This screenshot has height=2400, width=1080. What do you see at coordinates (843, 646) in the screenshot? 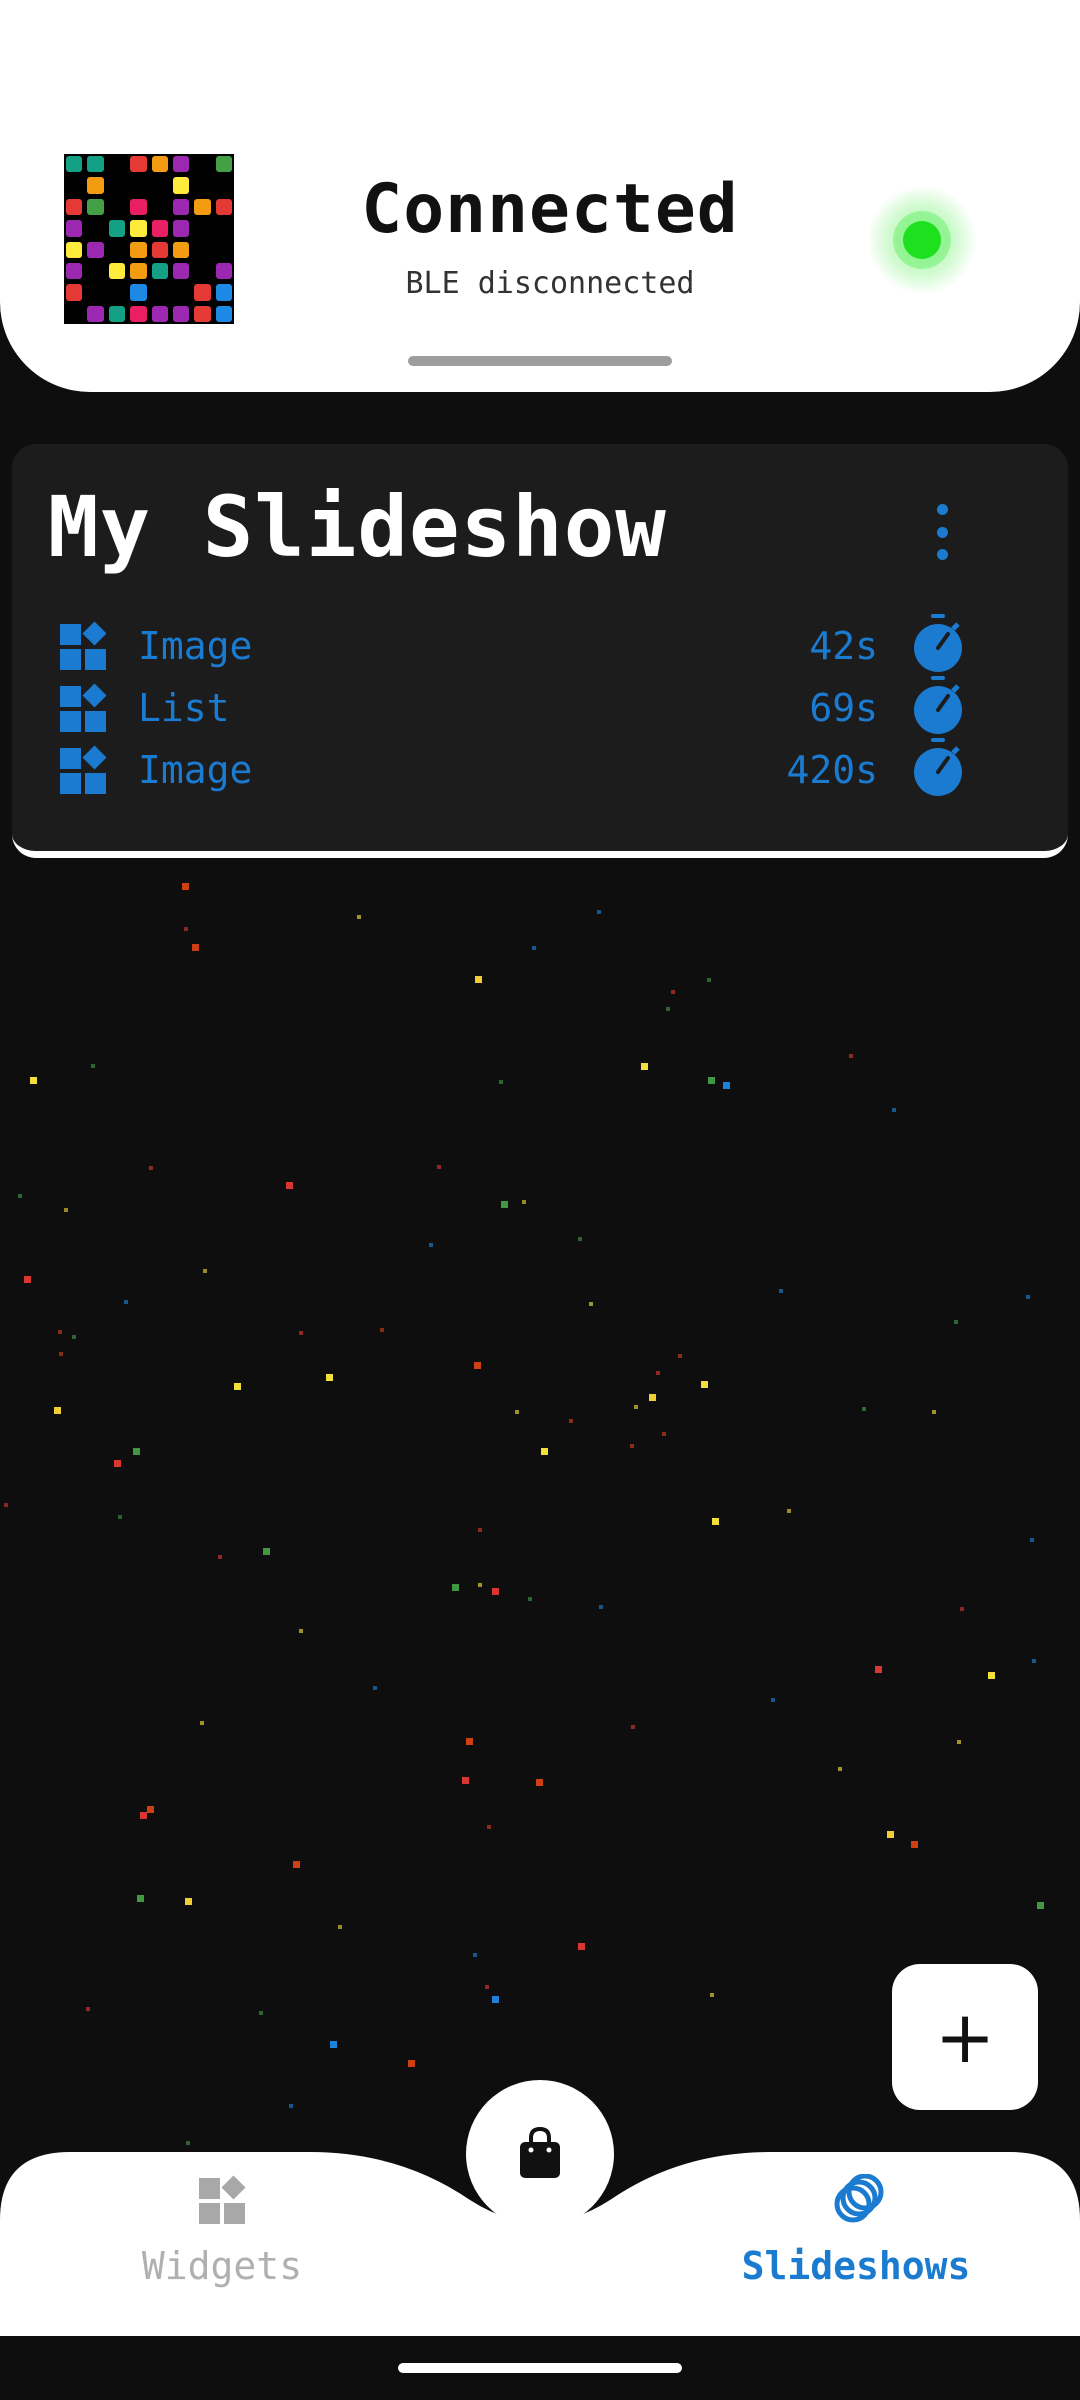
I see `slide-duration: 42s` at bounding box center [843, 646].